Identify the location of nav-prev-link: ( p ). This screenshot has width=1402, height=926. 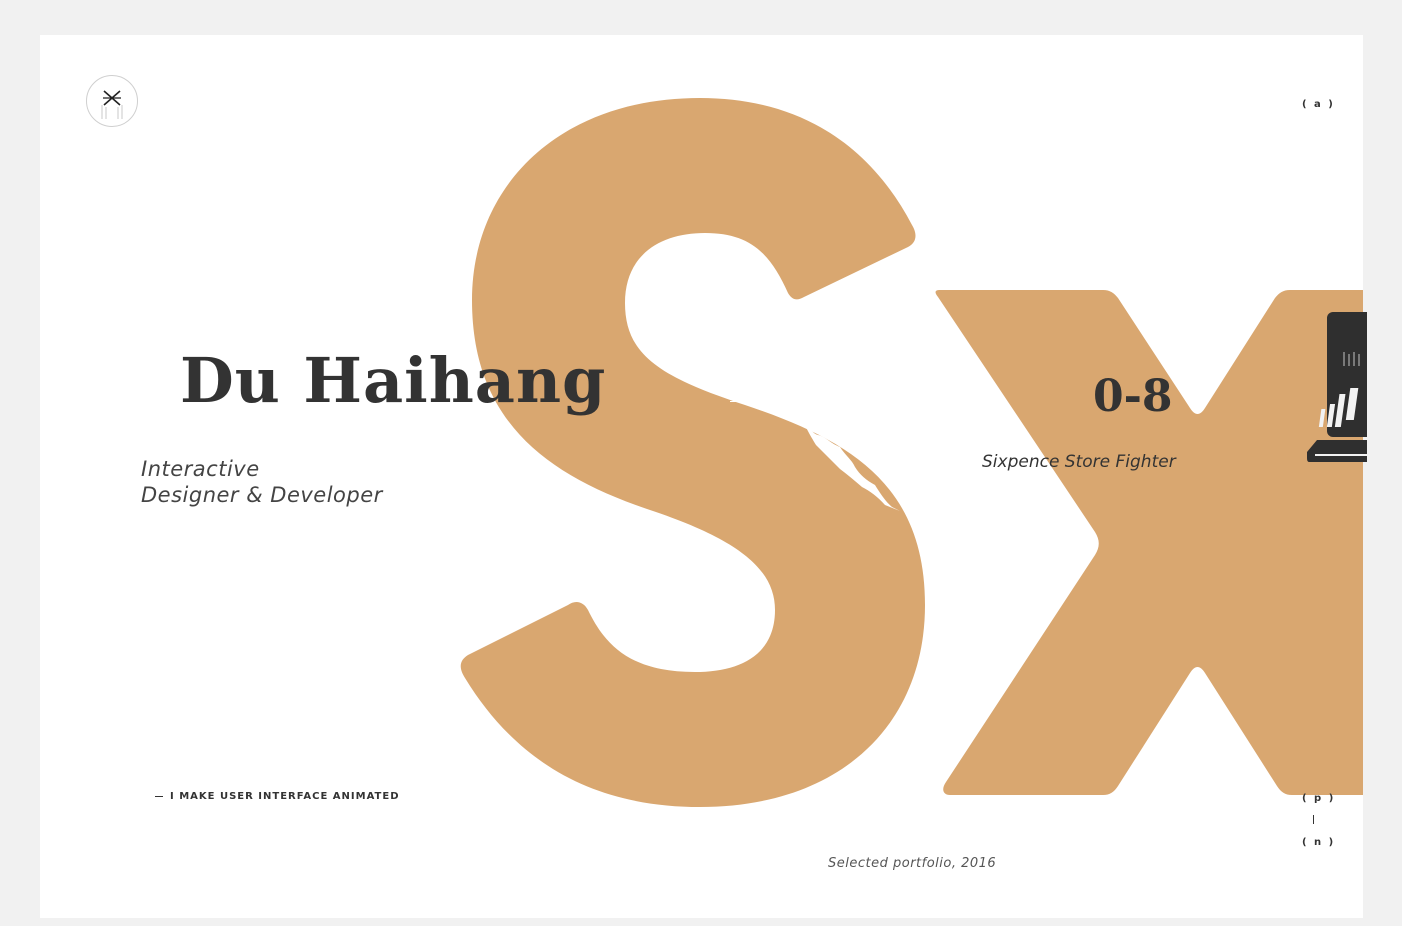
(1318, 798).